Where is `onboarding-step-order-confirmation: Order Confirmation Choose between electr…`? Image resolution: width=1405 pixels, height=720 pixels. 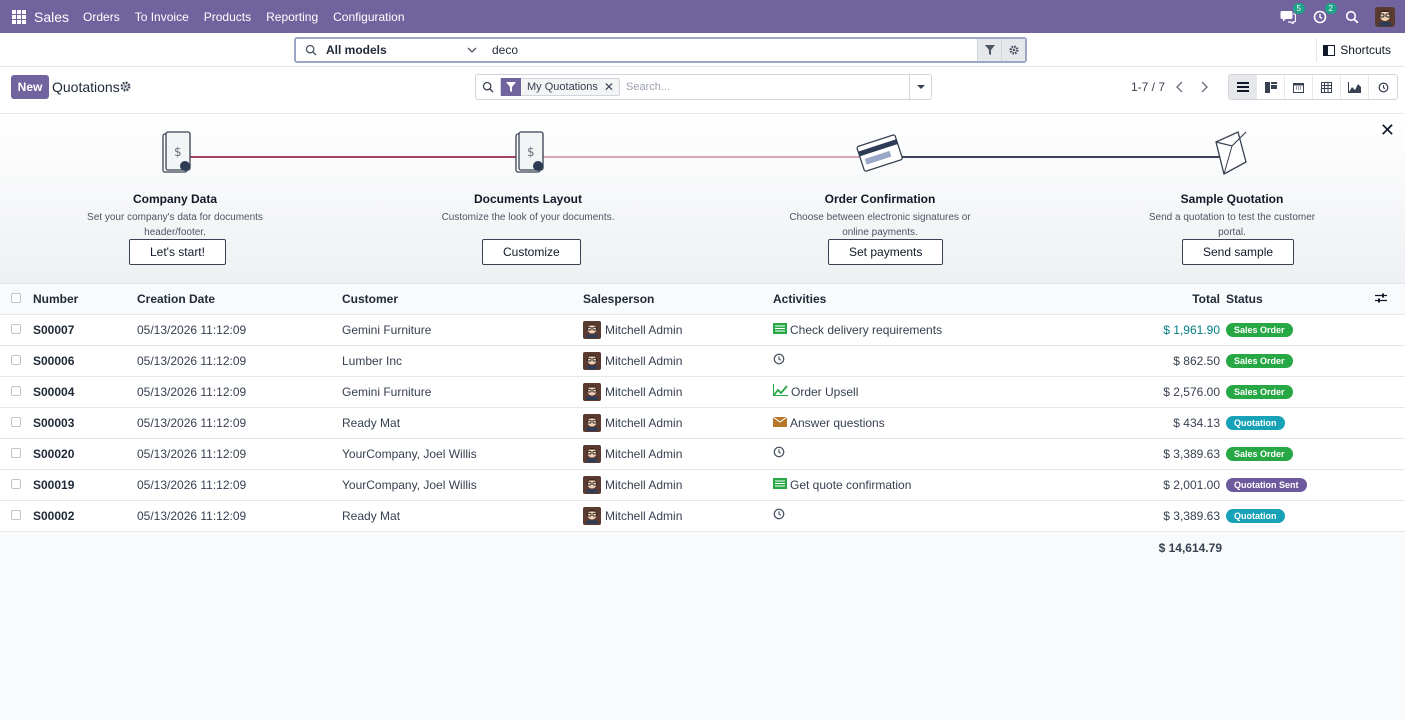 onboarding-step-order-confirmation: Order Confirmation Choose between electr… is located at coordinates (880, 189).